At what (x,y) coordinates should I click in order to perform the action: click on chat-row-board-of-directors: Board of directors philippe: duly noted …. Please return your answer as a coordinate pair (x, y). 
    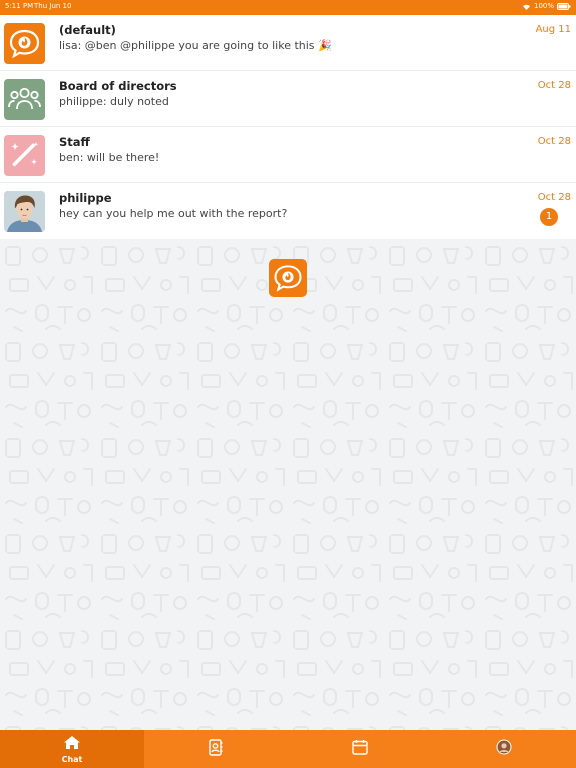
    Looking at the image, I should click on (288, 99).